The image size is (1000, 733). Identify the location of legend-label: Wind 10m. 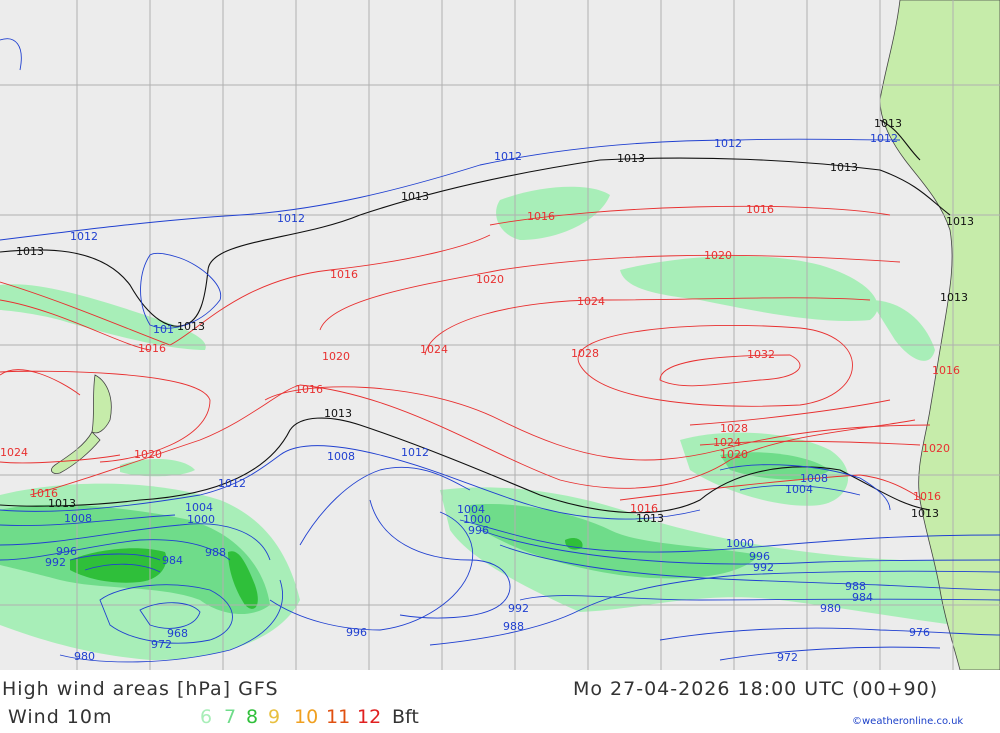
(60, 717).